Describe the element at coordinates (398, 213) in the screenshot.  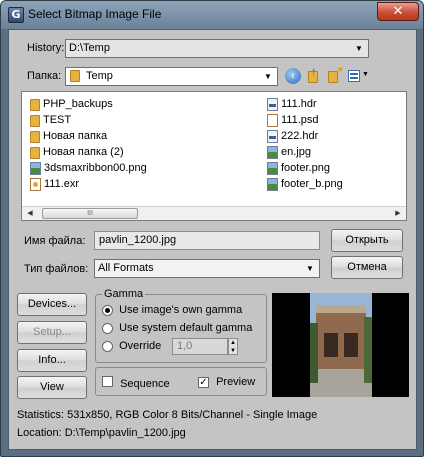
I see `scroll-right-icon: ▶` at that location.